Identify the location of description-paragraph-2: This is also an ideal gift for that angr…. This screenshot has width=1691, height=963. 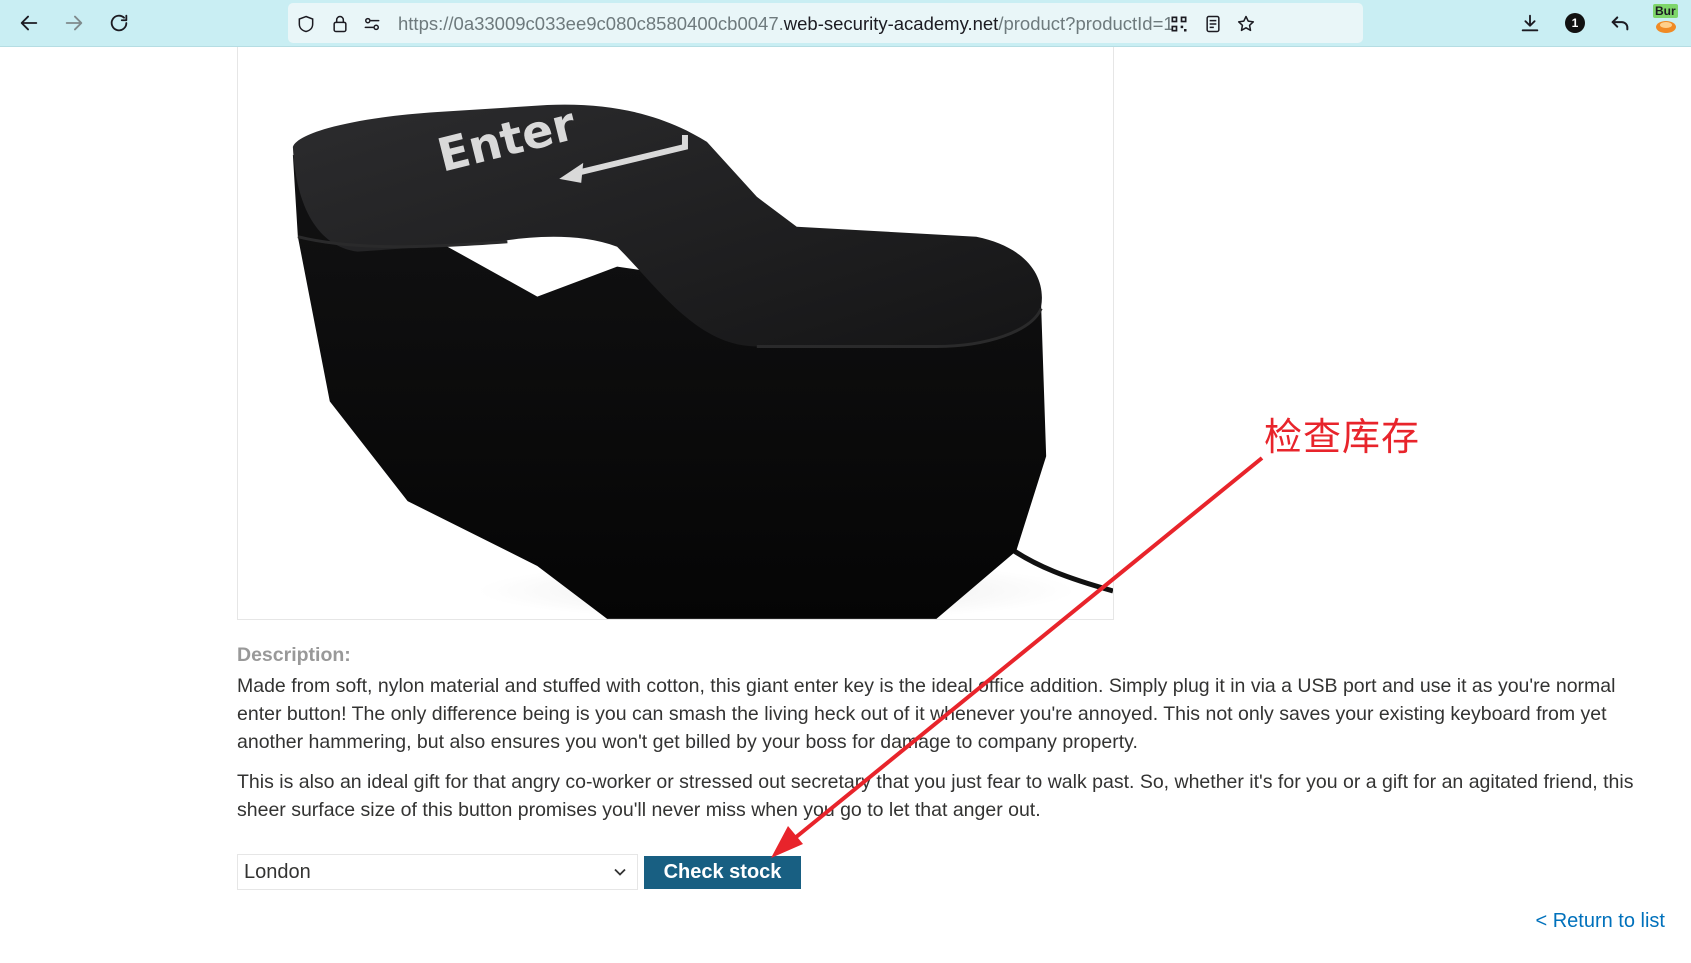
(935, 796).